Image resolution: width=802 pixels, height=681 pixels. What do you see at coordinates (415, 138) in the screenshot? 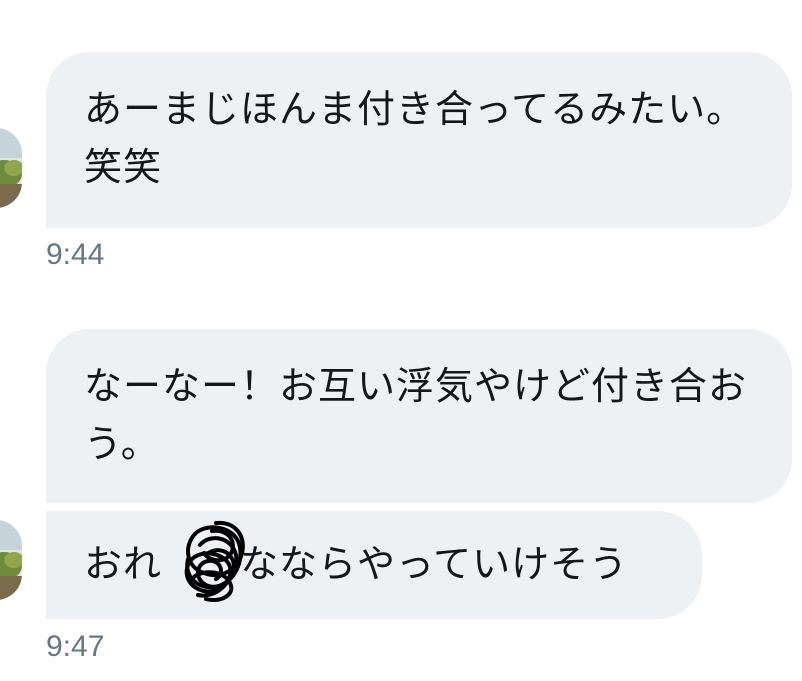
I see `message-text: あーまじほんま付き合ってるみたい。笑笑` at bounding box center [415, 138].